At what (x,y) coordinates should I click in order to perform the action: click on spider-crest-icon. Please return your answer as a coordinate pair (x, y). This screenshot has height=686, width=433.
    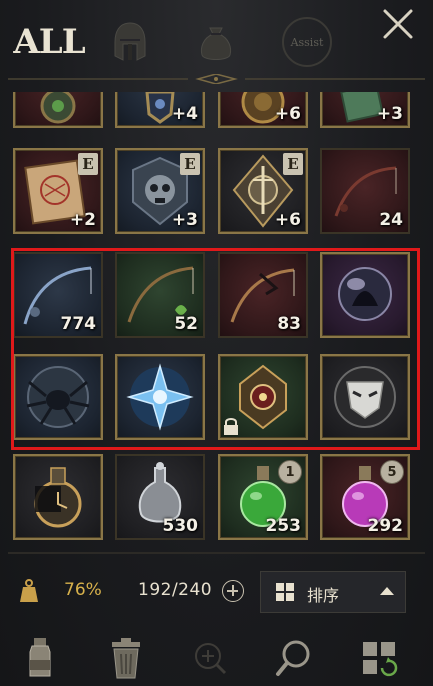
    Looking at the image, I should click on (58, 397).